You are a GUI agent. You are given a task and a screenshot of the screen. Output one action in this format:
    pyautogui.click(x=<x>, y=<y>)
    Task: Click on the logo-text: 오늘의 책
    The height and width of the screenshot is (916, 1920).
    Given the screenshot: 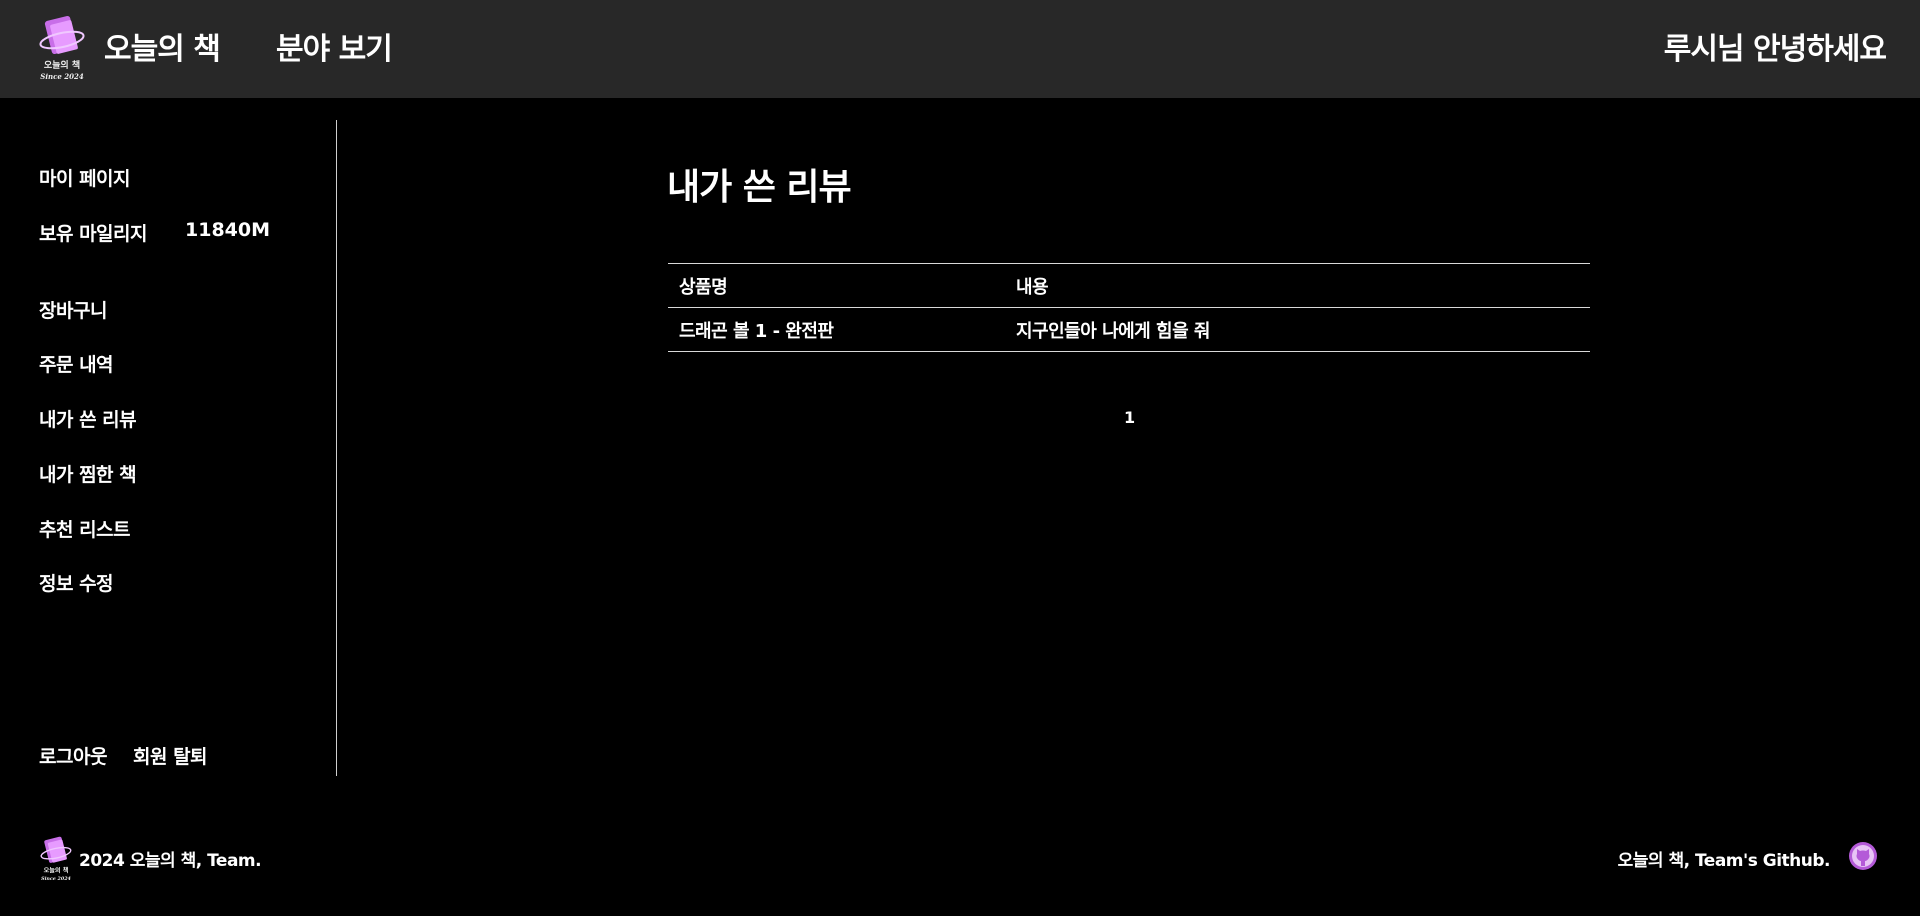 What is the action you would take?
    pyautogui.click(x=62, y=65)
    